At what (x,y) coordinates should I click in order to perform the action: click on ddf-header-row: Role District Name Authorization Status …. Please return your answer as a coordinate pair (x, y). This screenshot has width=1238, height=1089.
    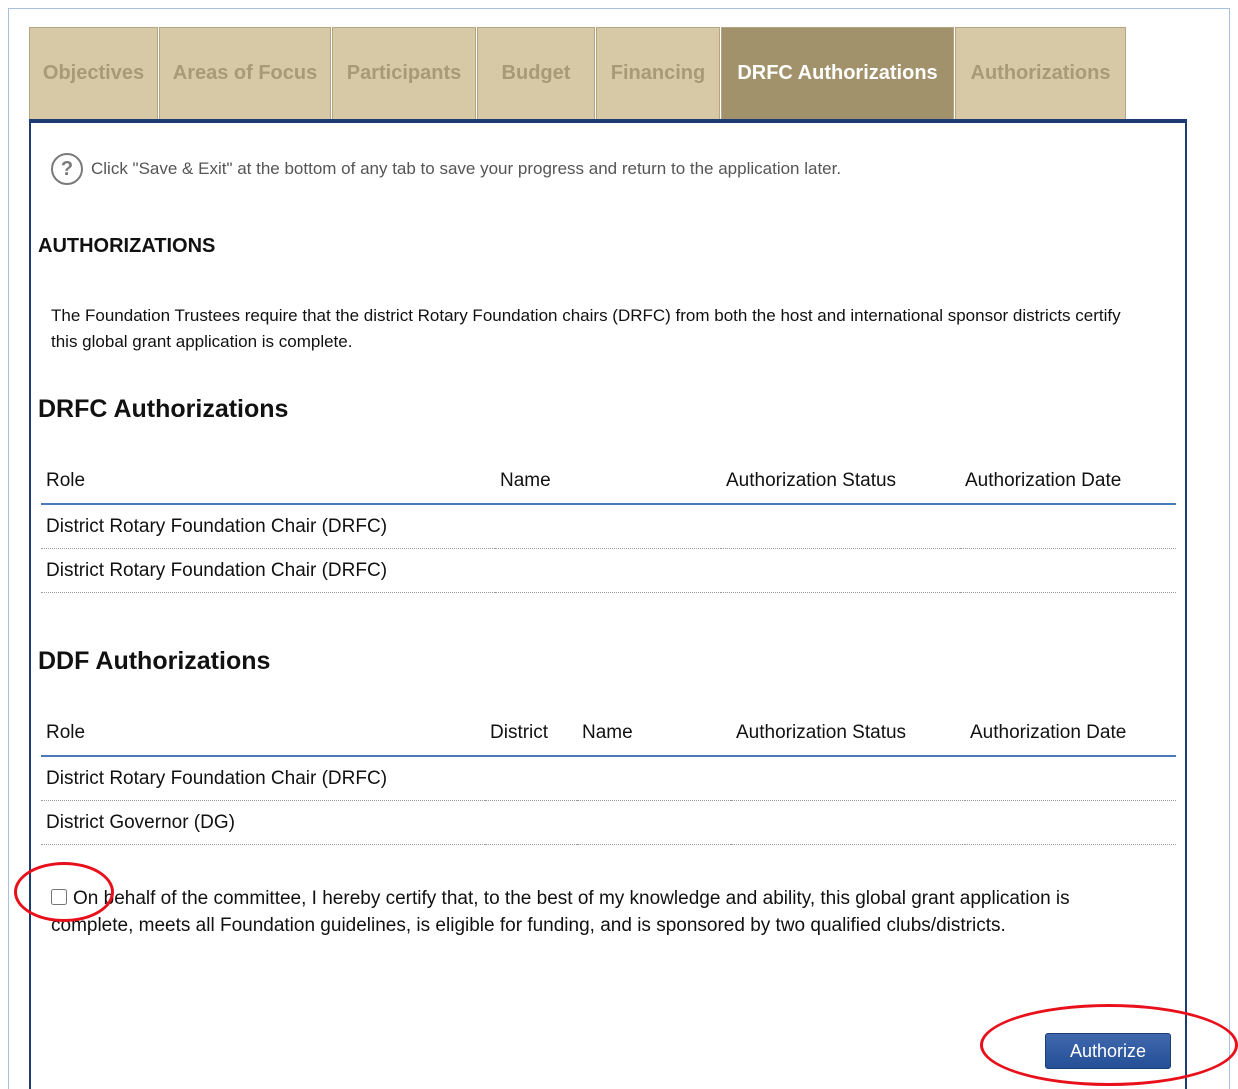
    Looking at the image, I should click on (608, 734).